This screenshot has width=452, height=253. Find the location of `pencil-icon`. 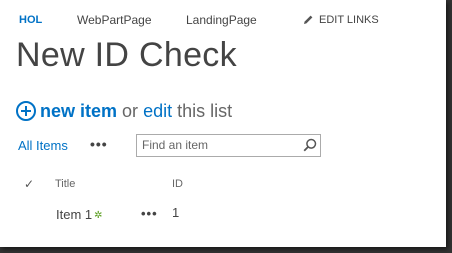

pencil-icon is located at coordinates (308, 19).